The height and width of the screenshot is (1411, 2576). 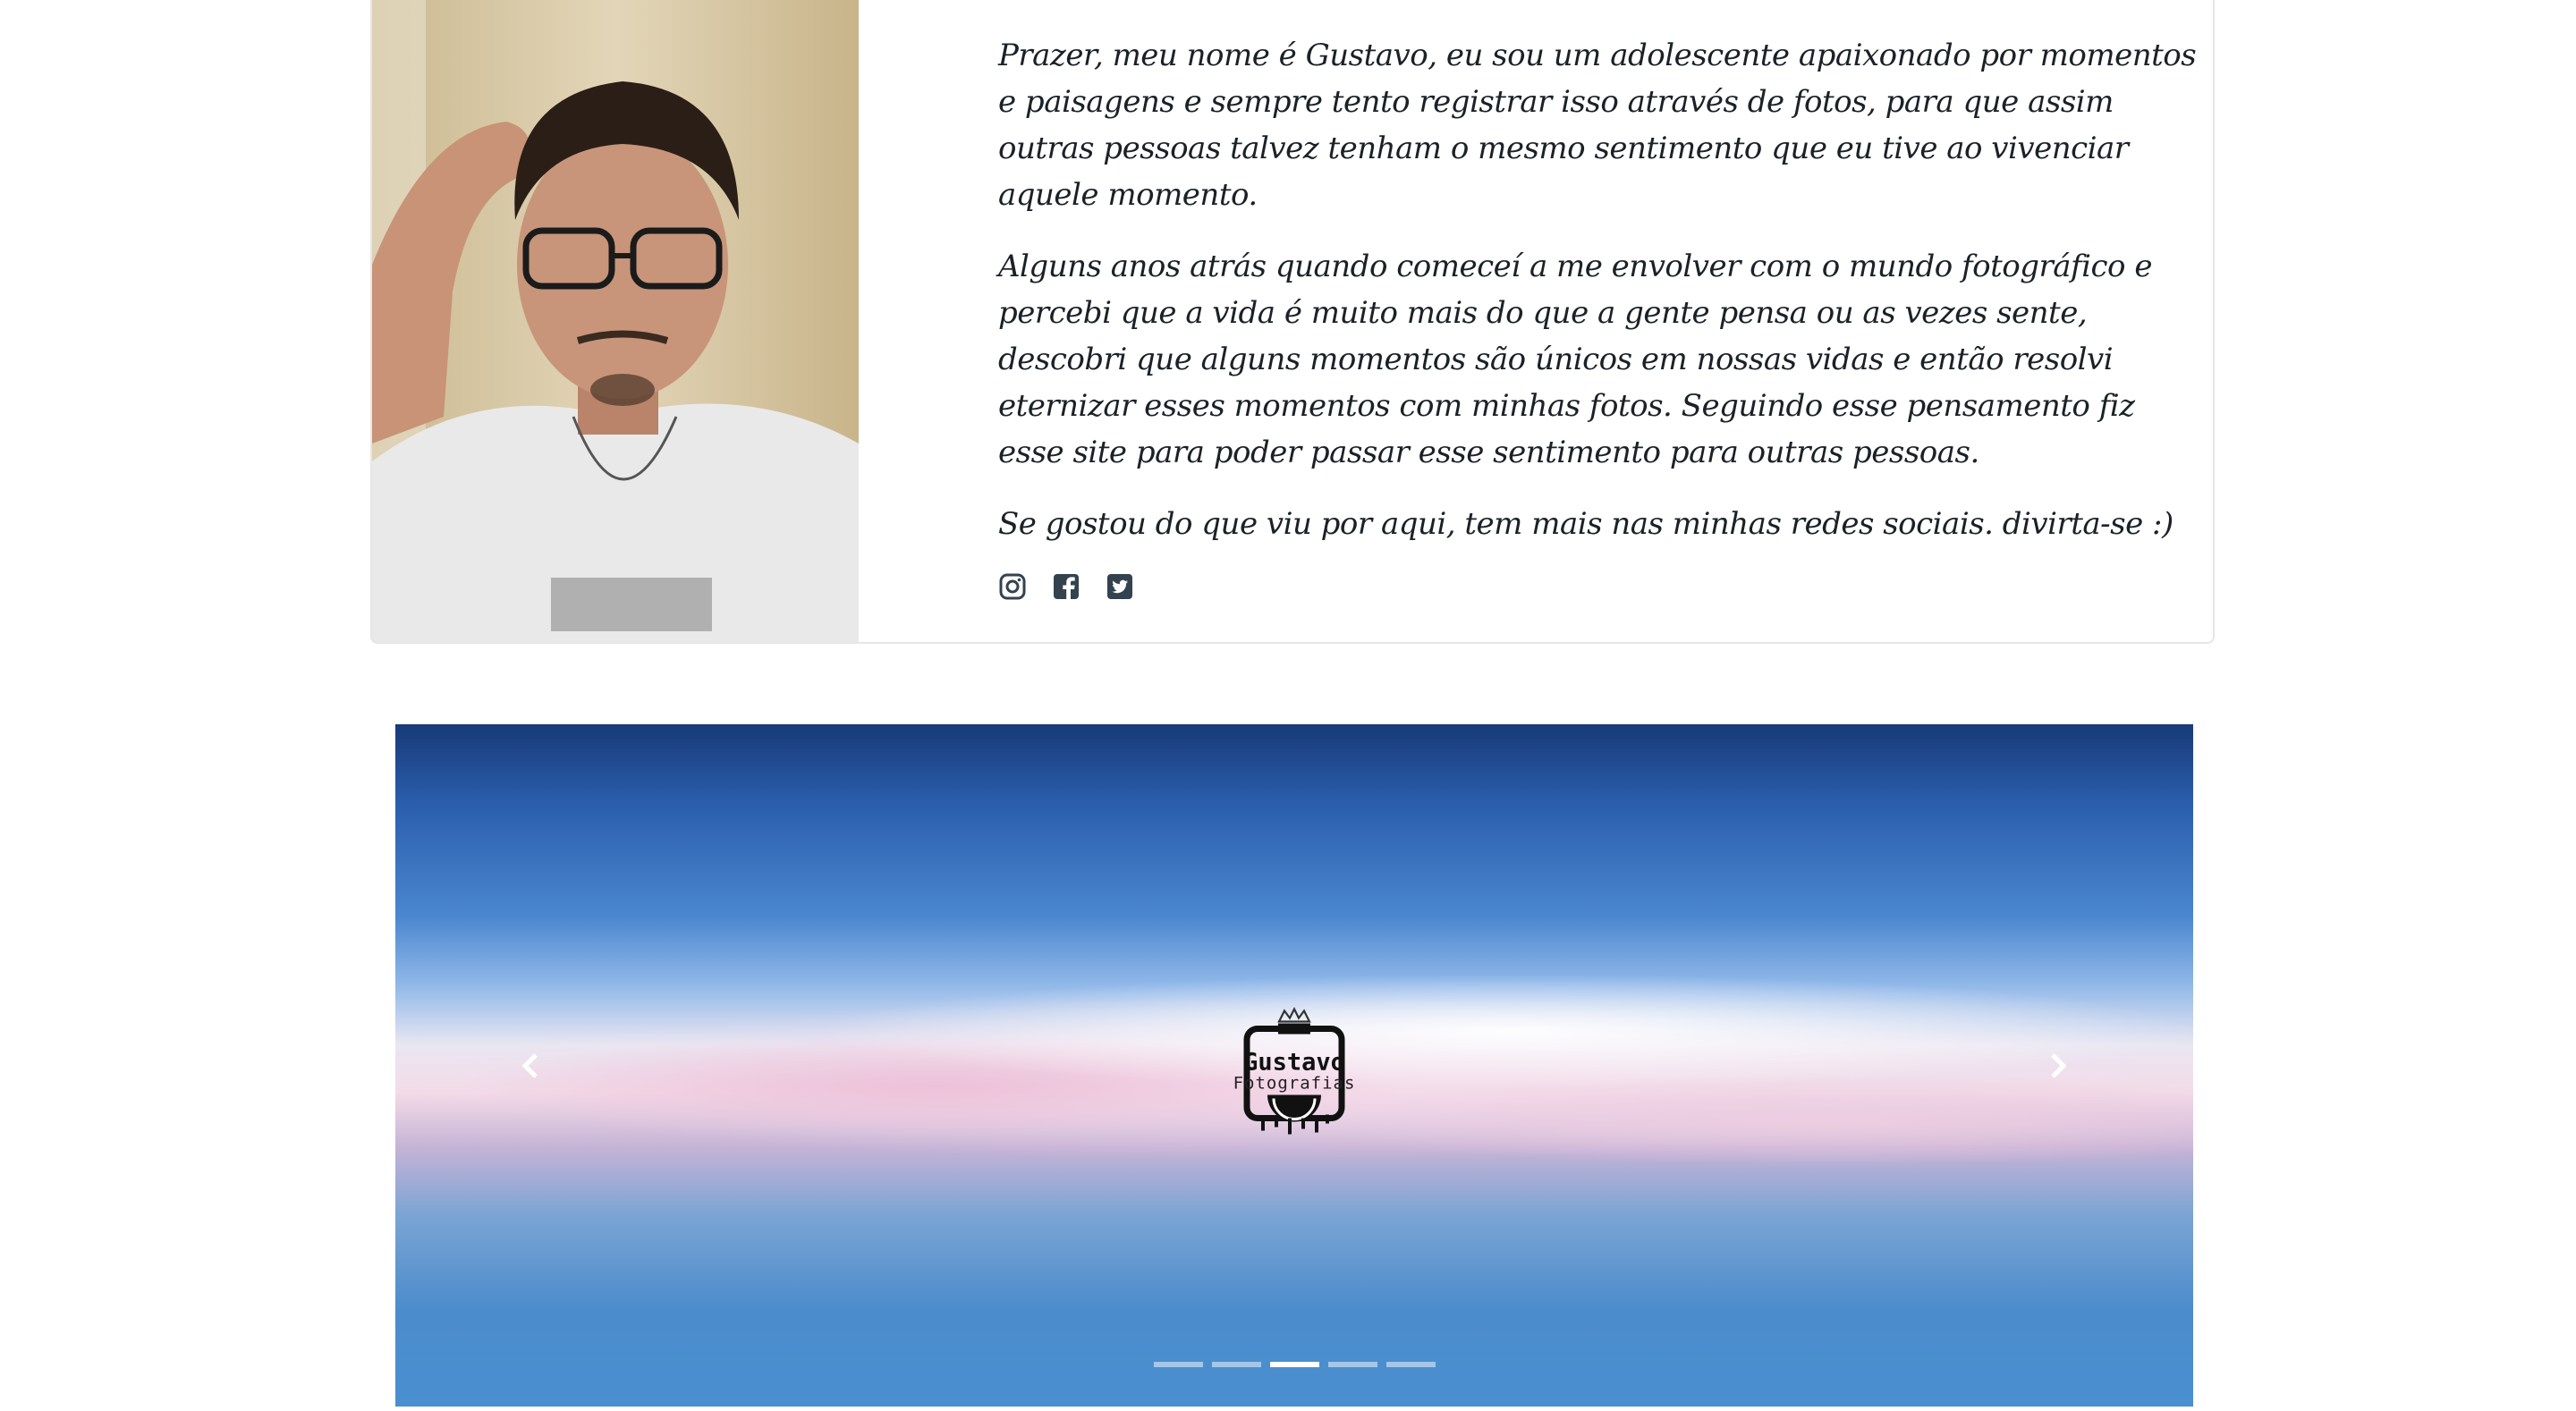 I want to click on profile-photo, so click(x=615, y=321).